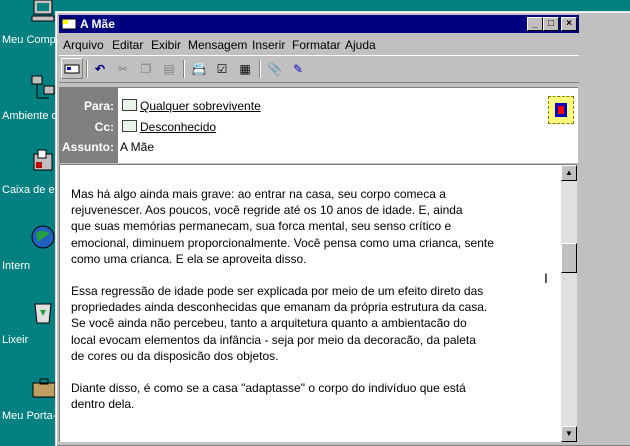 This screenshot has height=446, width=630. I want to click on desktop-icon-label: Caixa de e, so click(28, 190).